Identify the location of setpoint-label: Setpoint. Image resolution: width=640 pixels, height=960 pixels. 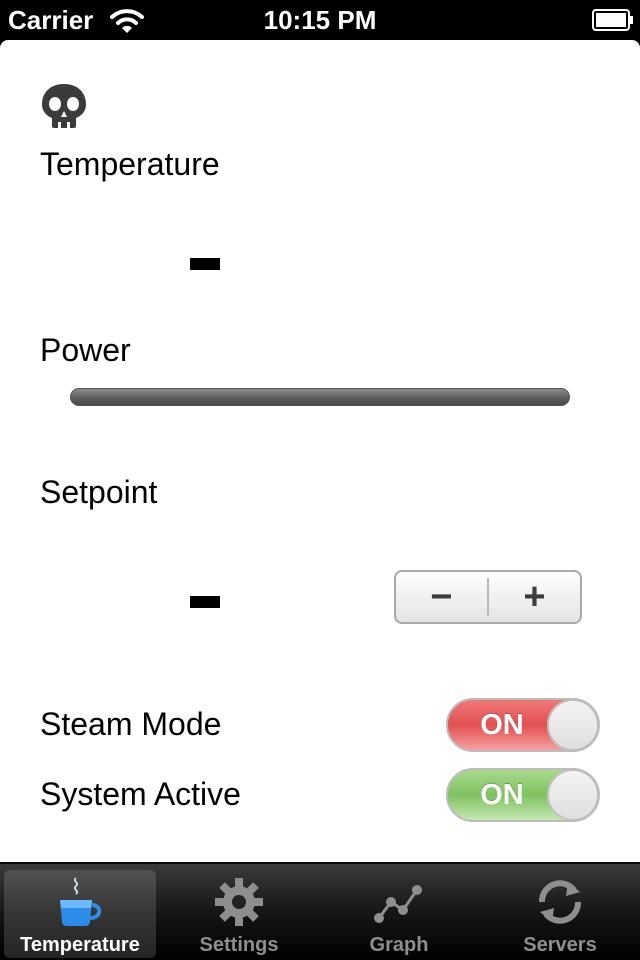
(99, 492).